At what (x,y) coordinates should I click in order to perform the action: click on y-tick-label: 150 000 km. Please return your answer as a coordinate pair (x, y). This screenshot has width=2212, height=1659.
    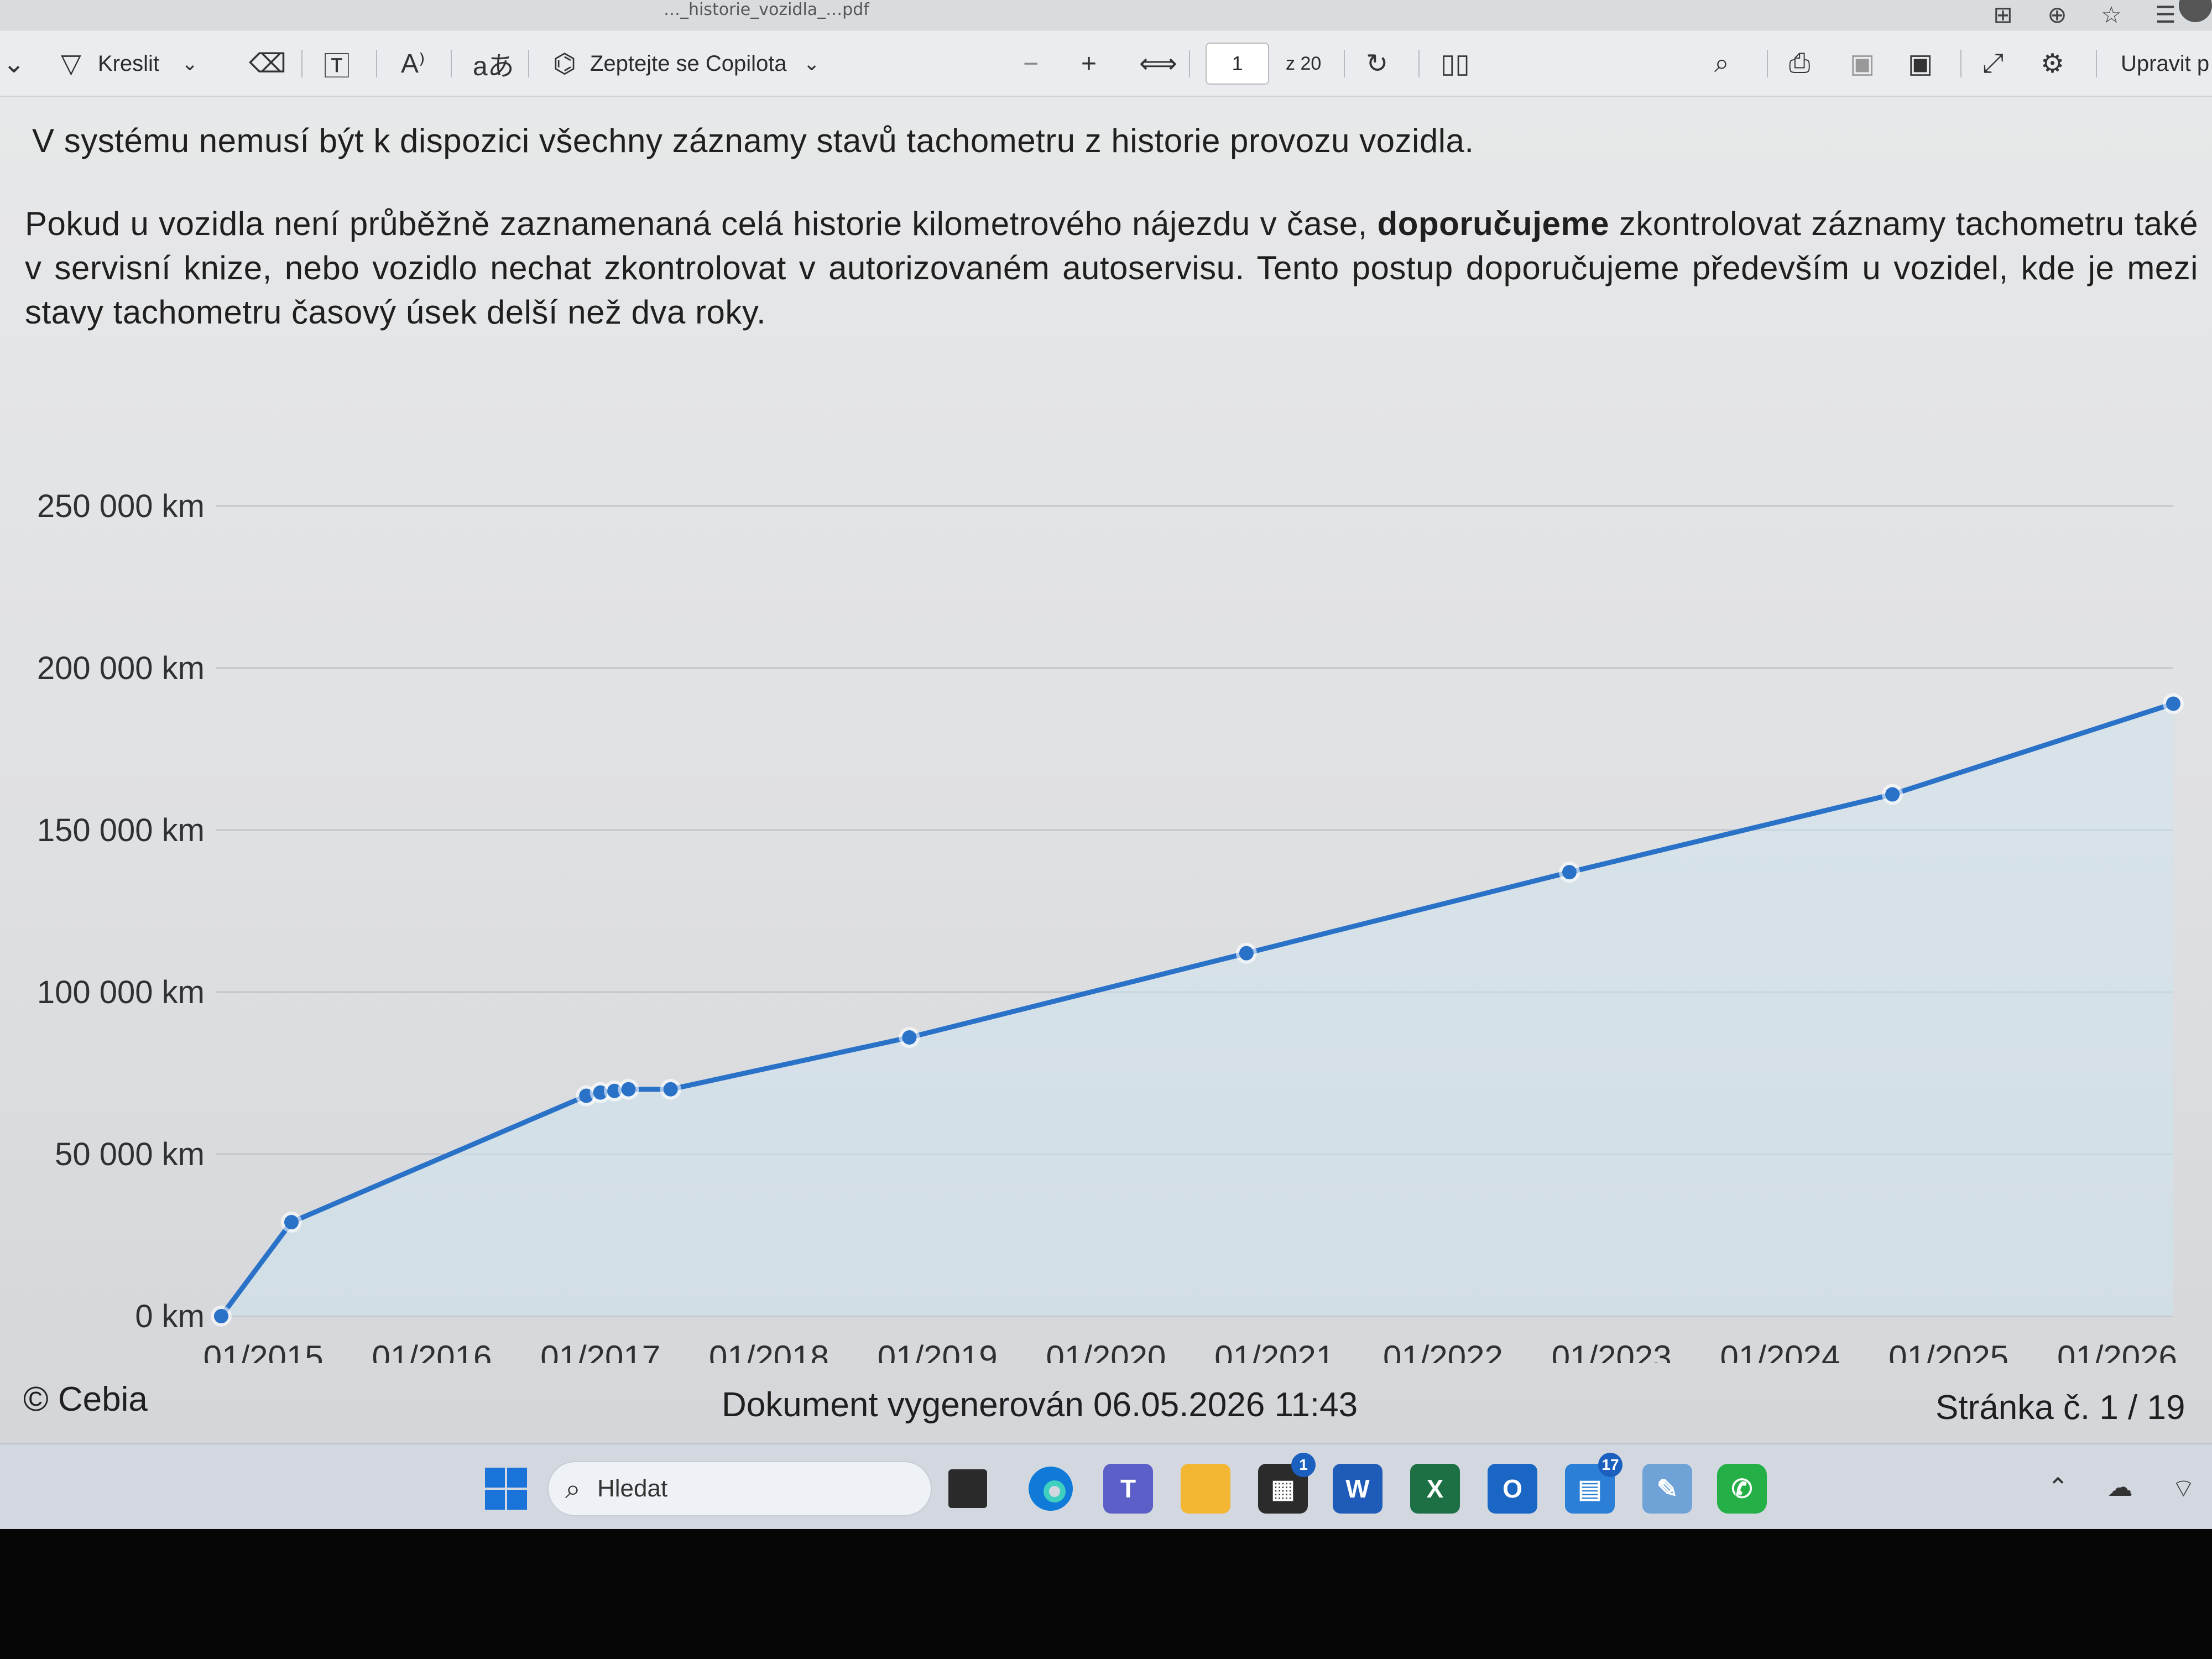
    Looking at the image, I should click on (121, 830).